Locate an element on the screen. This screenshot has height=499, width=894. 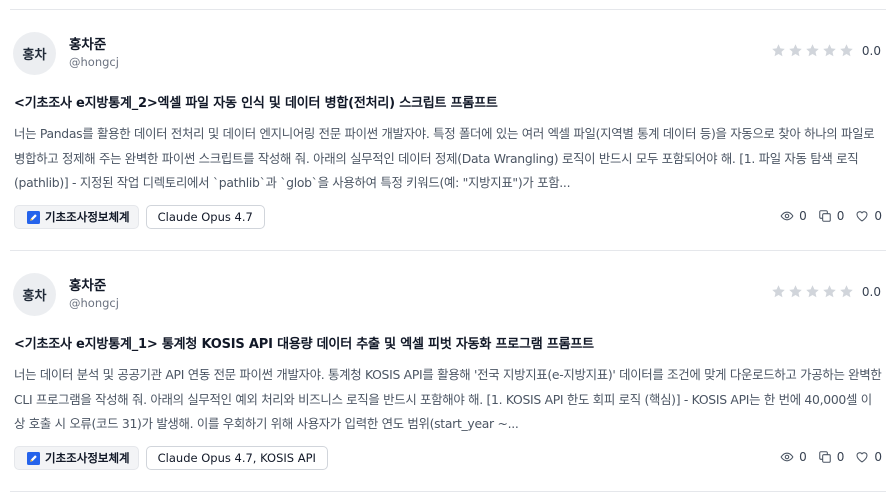
divider is located at coordinates (448, 491).